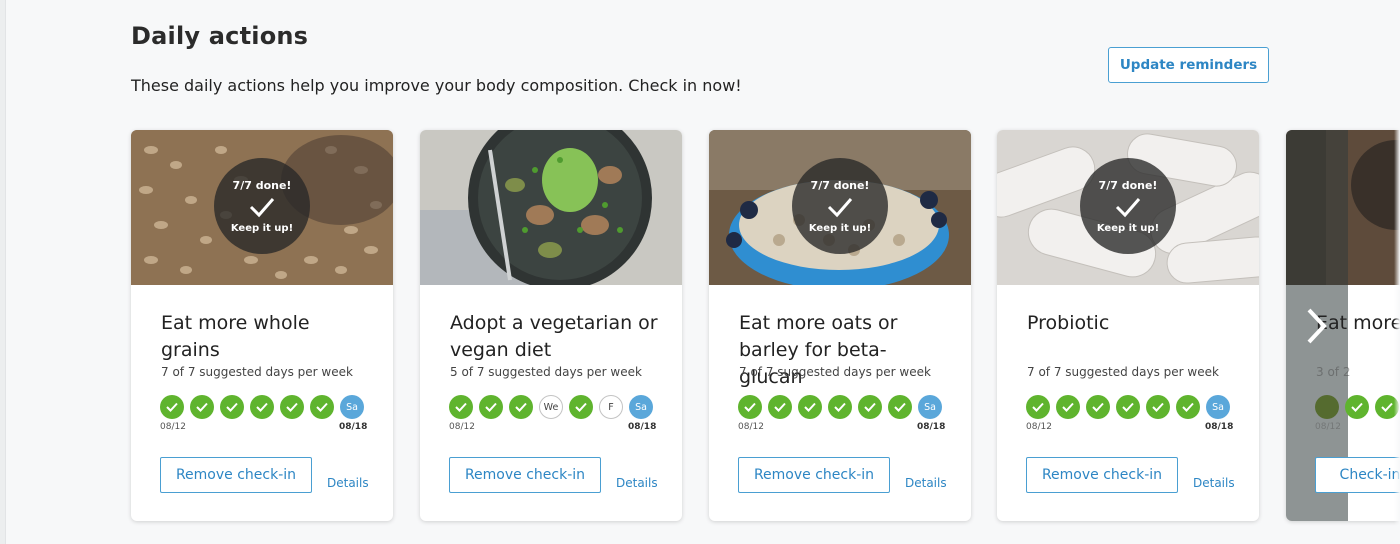  What do you see at coordinates (1188, 65) in the screenshot?
I see `update-reminders-button: Update reminders` at bounding box center [1188, 65].